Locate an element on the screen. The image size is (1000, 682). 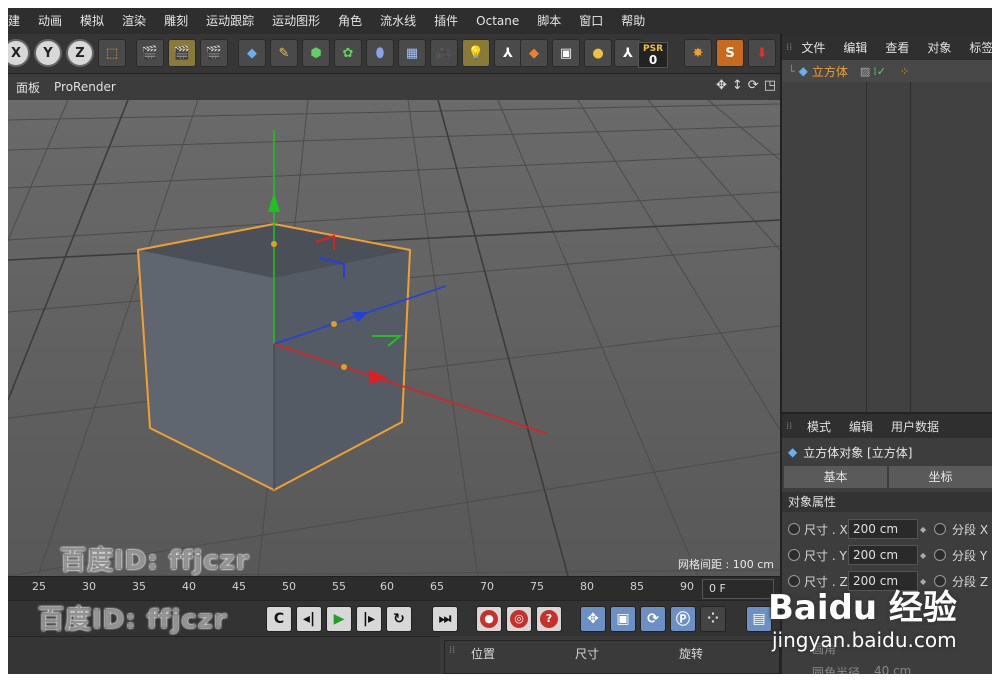
menu-mograph: 运动图形 is located at coordinates (296, 21).